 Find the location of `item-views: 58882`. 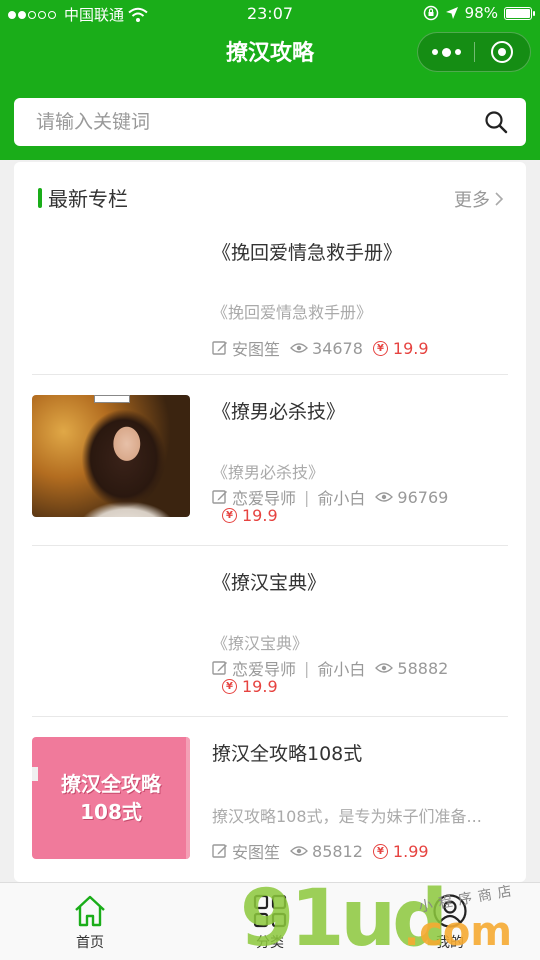

item-views: 58882 is located at coordinates (423, 668).